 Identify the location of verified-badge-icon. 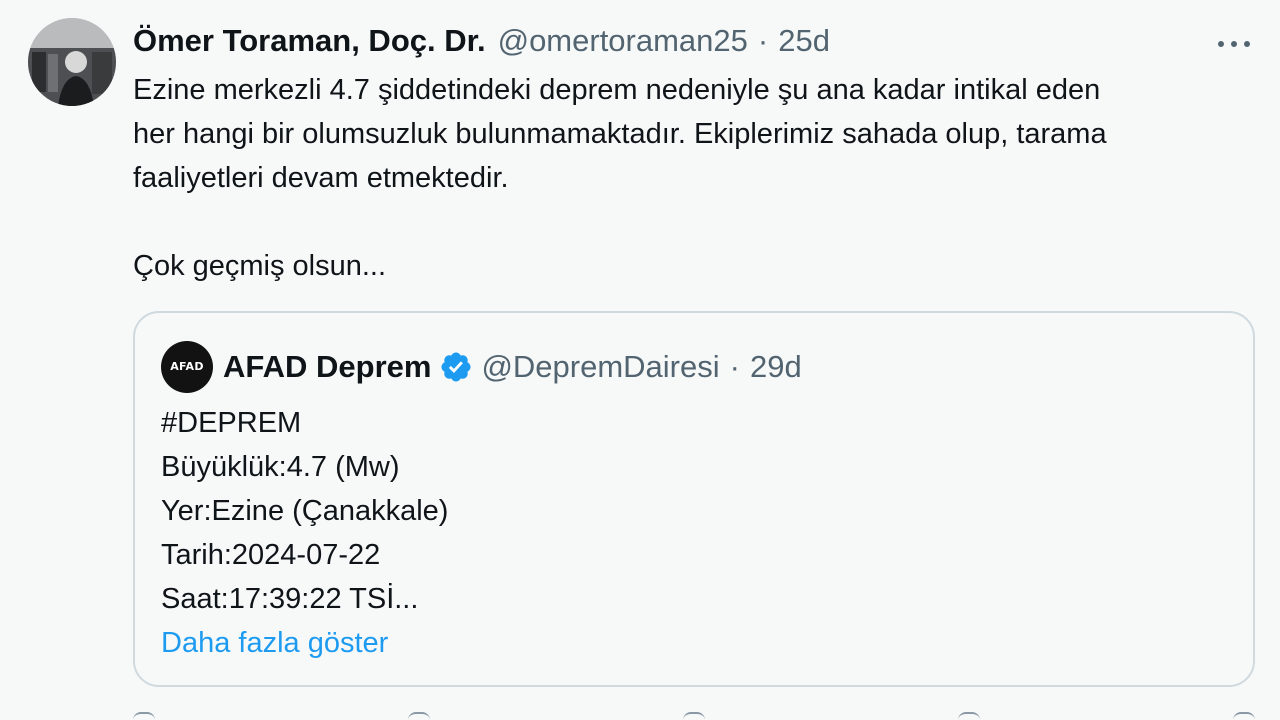
(456, 367).